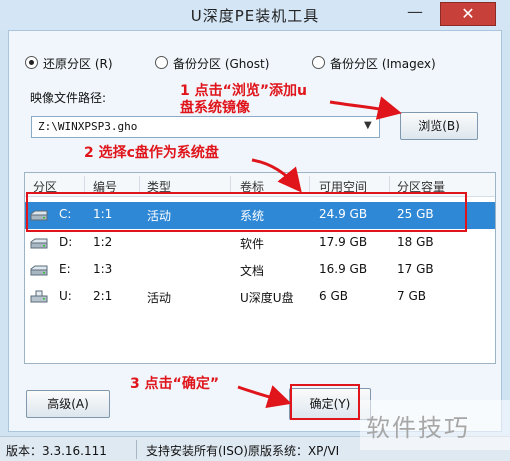 The height and width of the screenshot is (461, 510). Describe the element at coordinates (175, 384) in the screenshot. I see `step3-annotation: 3 点击“确定”` at that location.